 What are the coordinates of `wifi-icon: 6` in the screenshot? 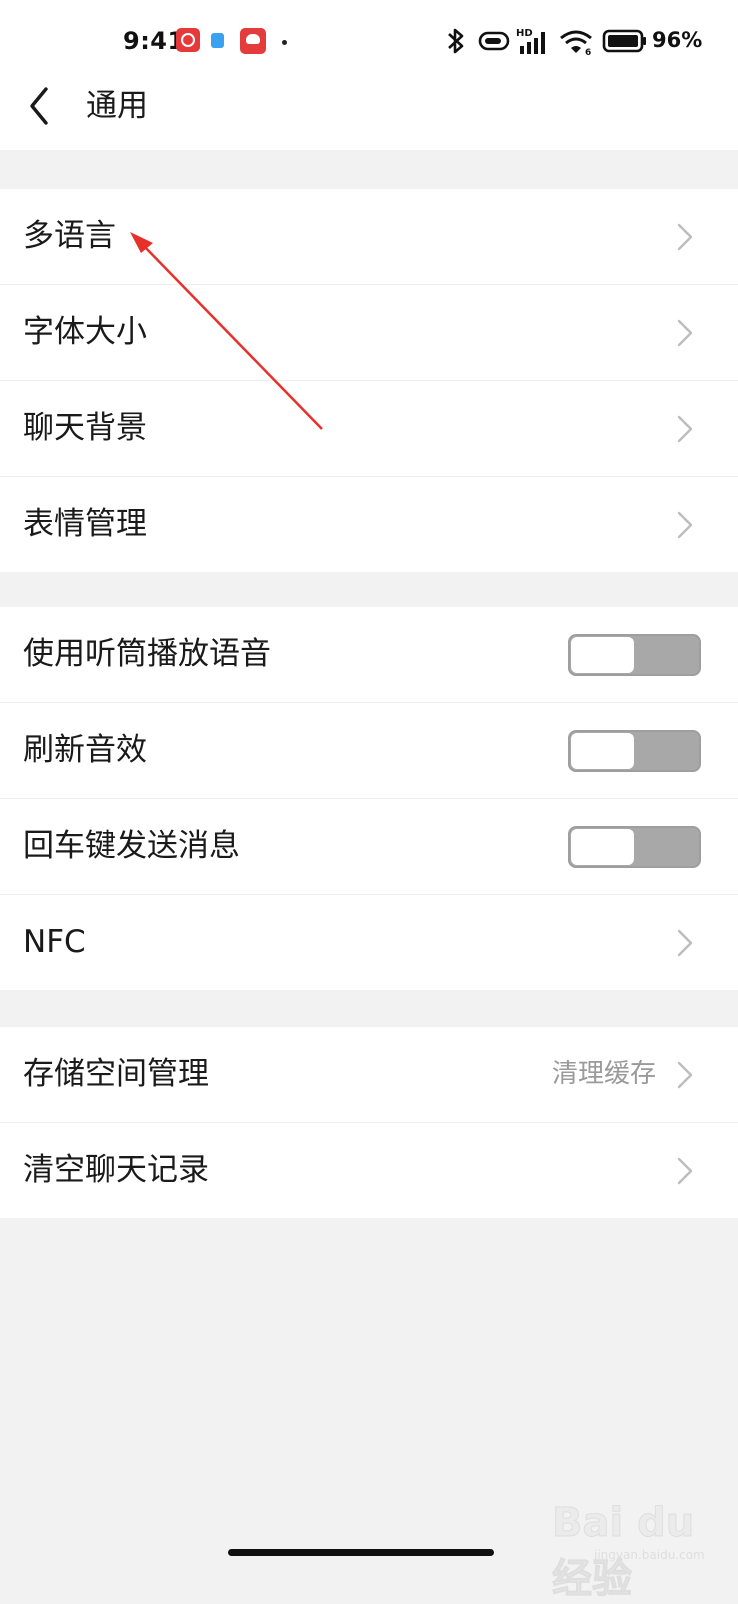 It's located at (576, 43).